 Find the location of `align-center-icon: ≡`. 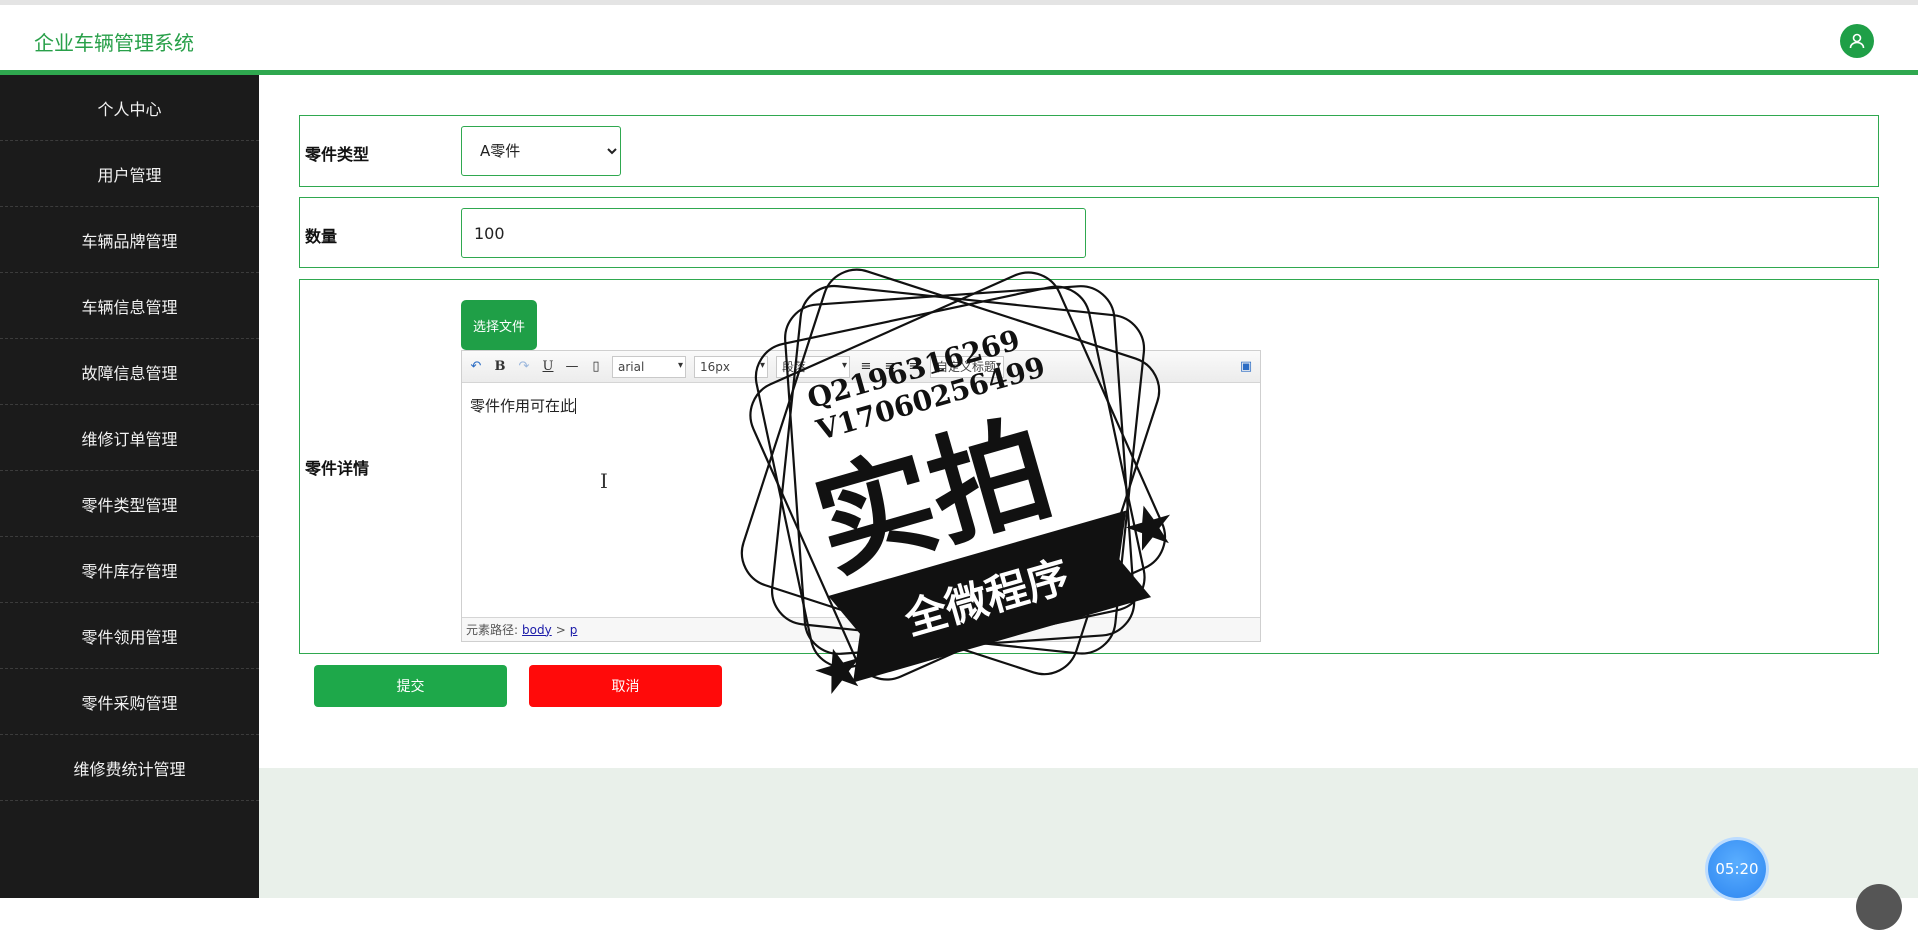

align-center-icon: ≡ is located at coordinates (890, 367).